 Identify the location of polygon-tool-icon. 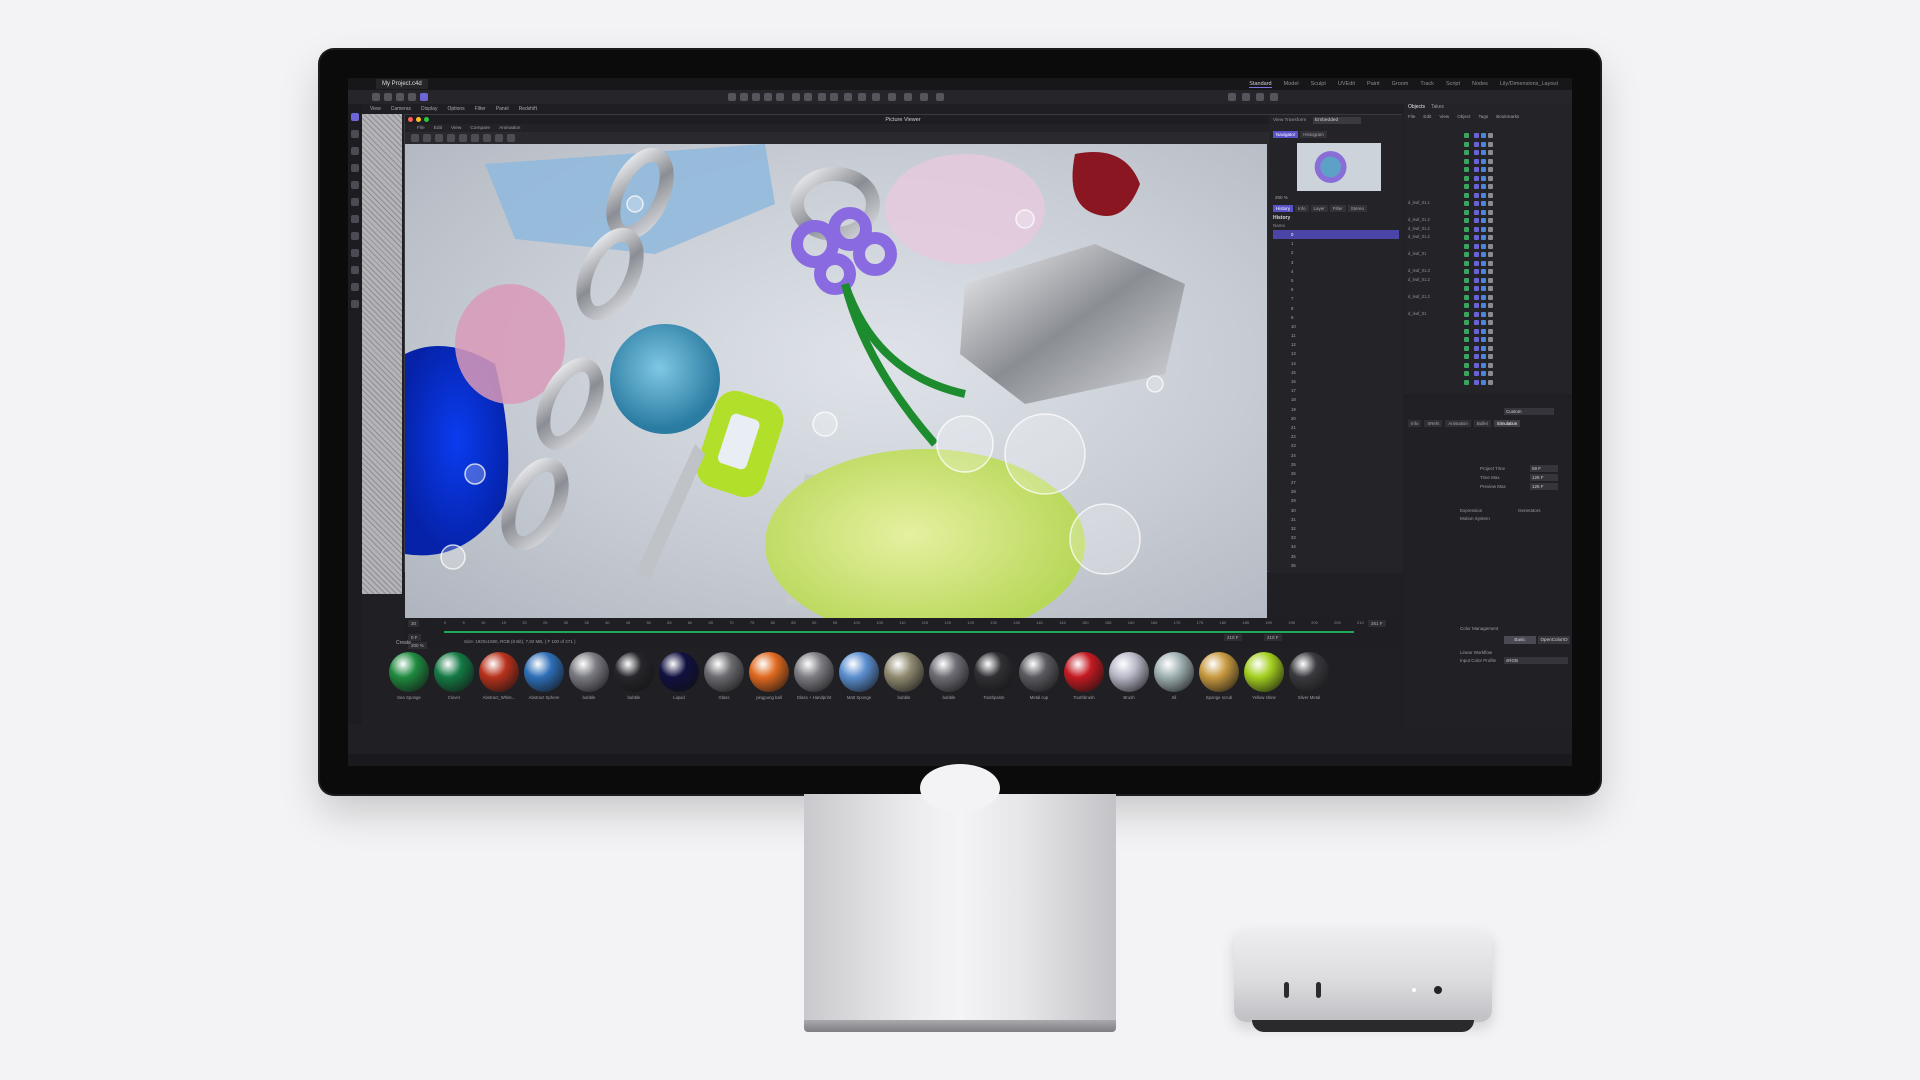
(355, 202).